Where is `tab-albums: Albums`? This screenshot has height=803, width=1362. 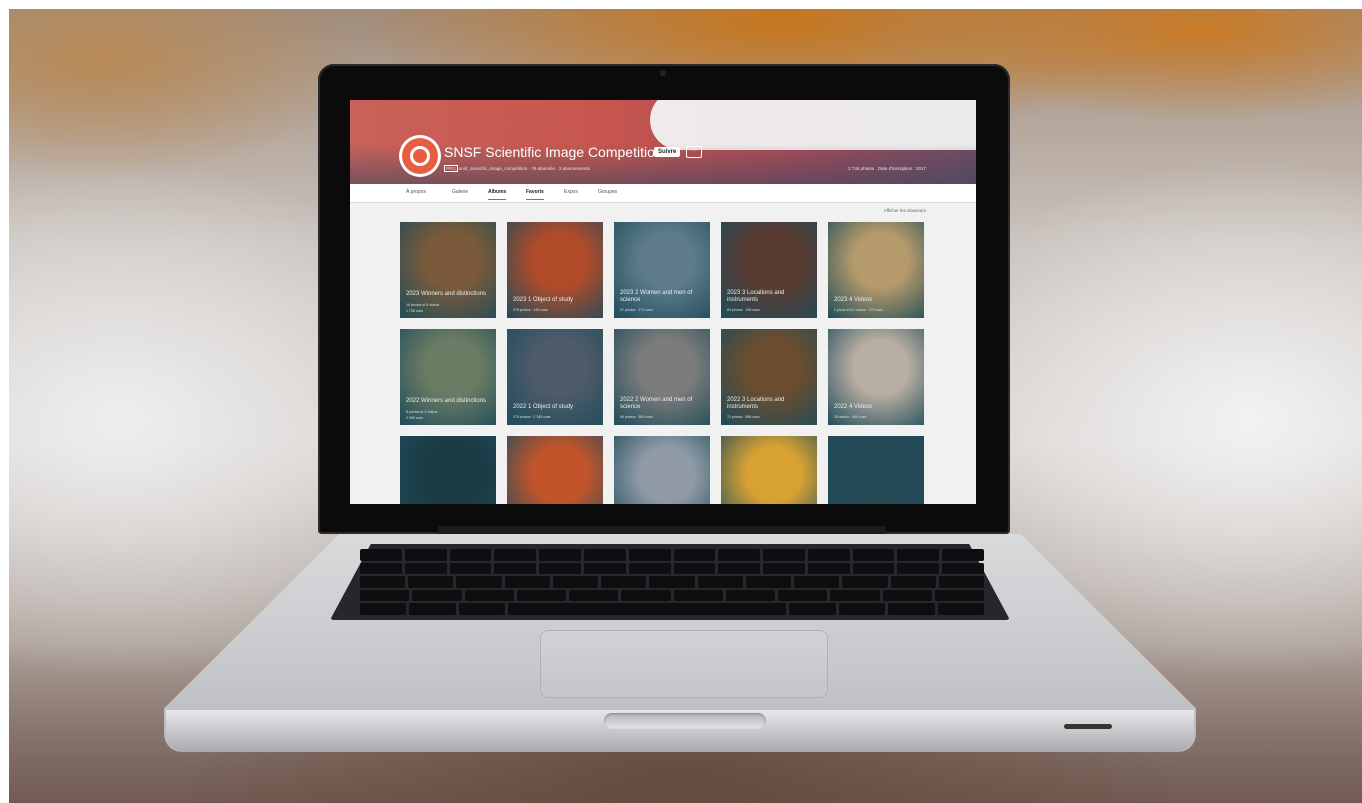
tab-albums: Albums is located at coordinates (497, 194).